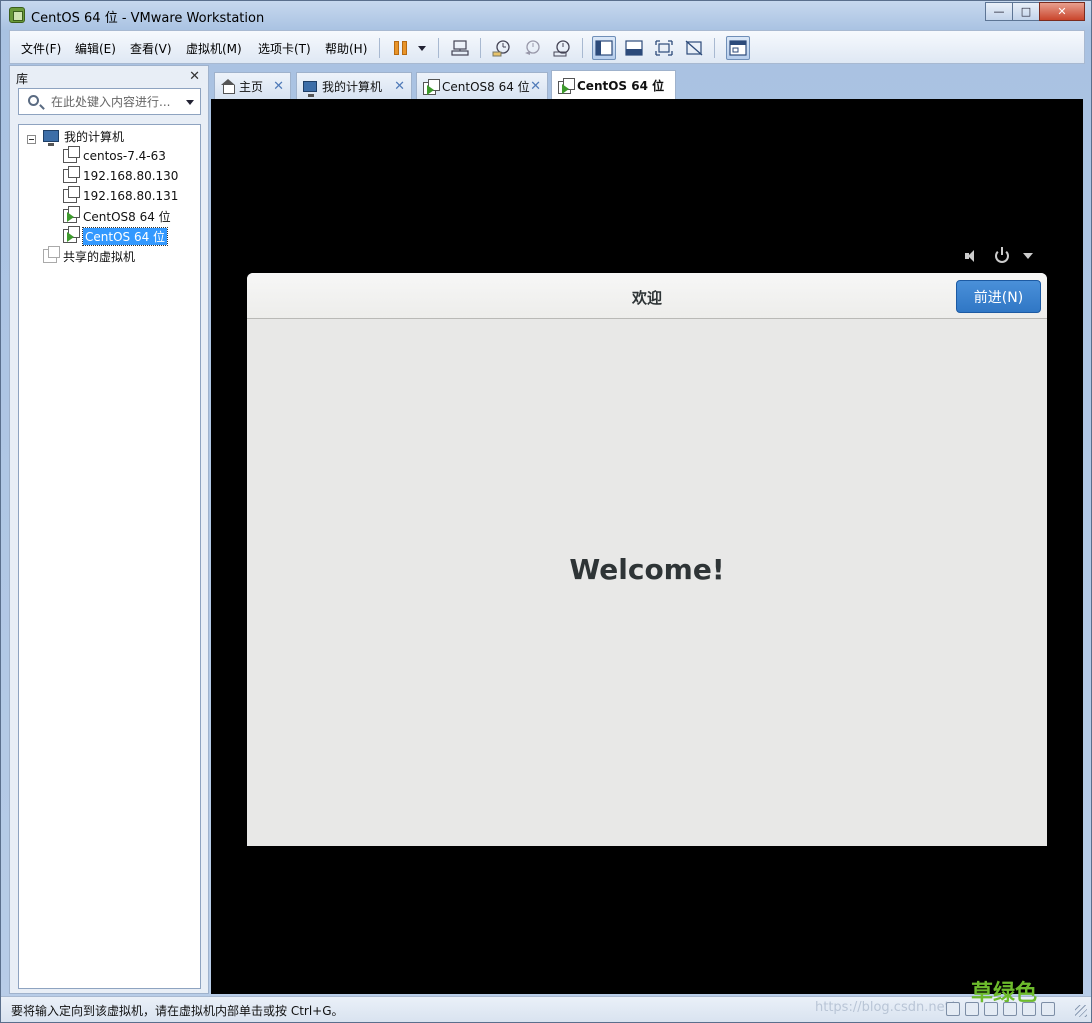 The height and width of the screenshot is (1023, 1092). What do you see at coordinates (1002, 255) in the screenshot?
I see `power-icon` at bounding box center [1002, 255].